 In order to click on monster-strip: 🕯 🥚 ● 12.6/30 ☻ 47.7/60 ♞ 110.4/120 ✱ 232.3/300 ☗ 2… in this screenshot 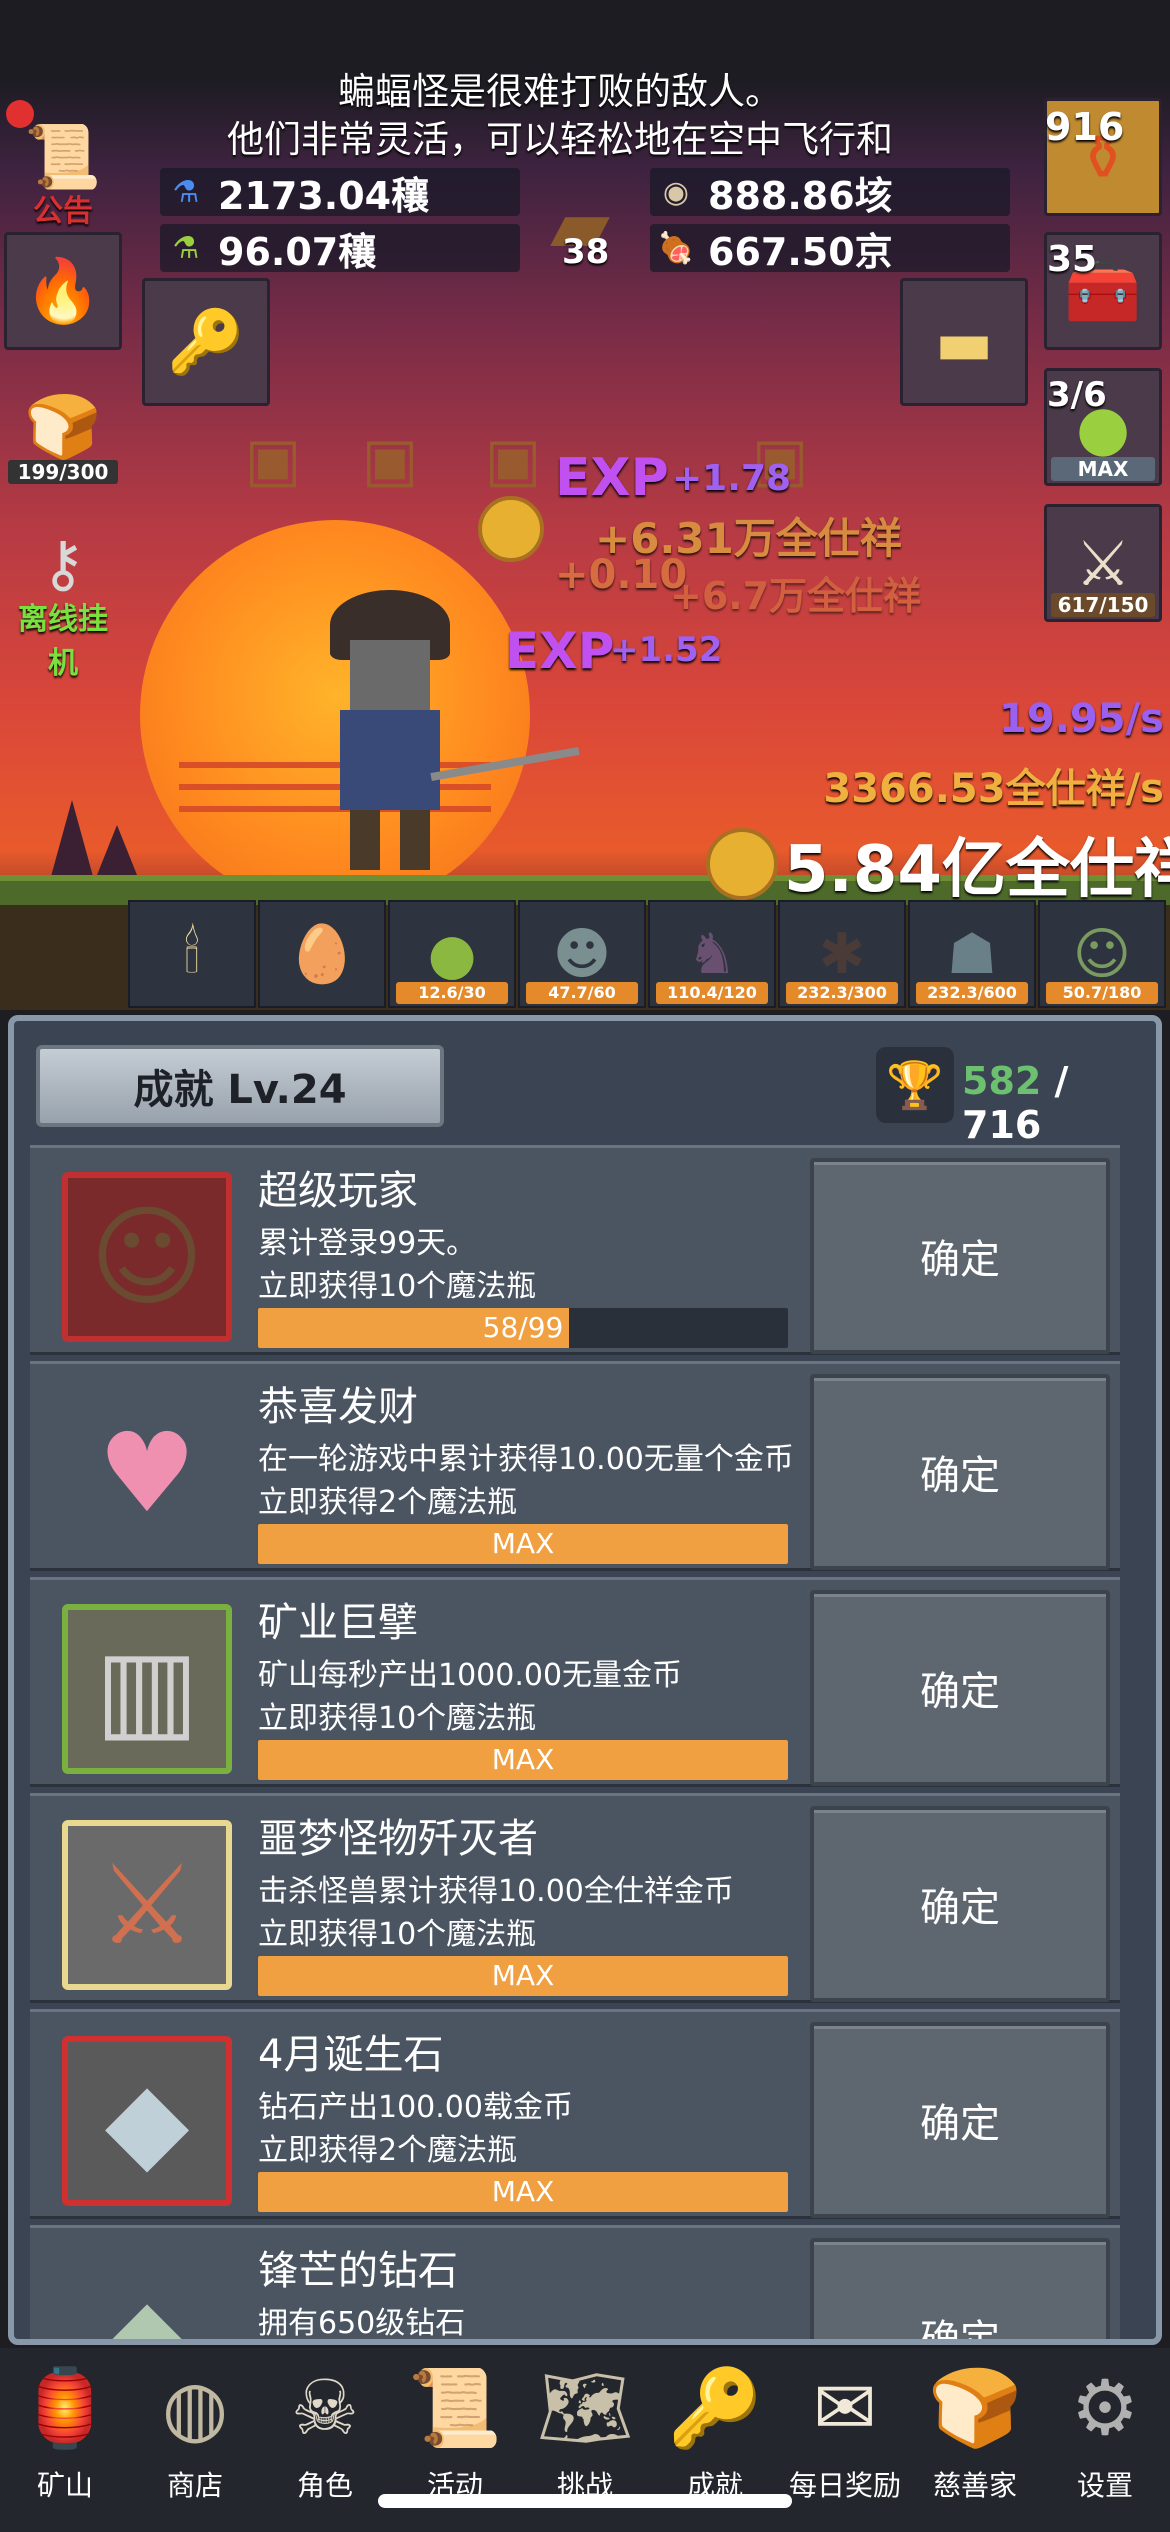, I will do `click(647, 954)`.